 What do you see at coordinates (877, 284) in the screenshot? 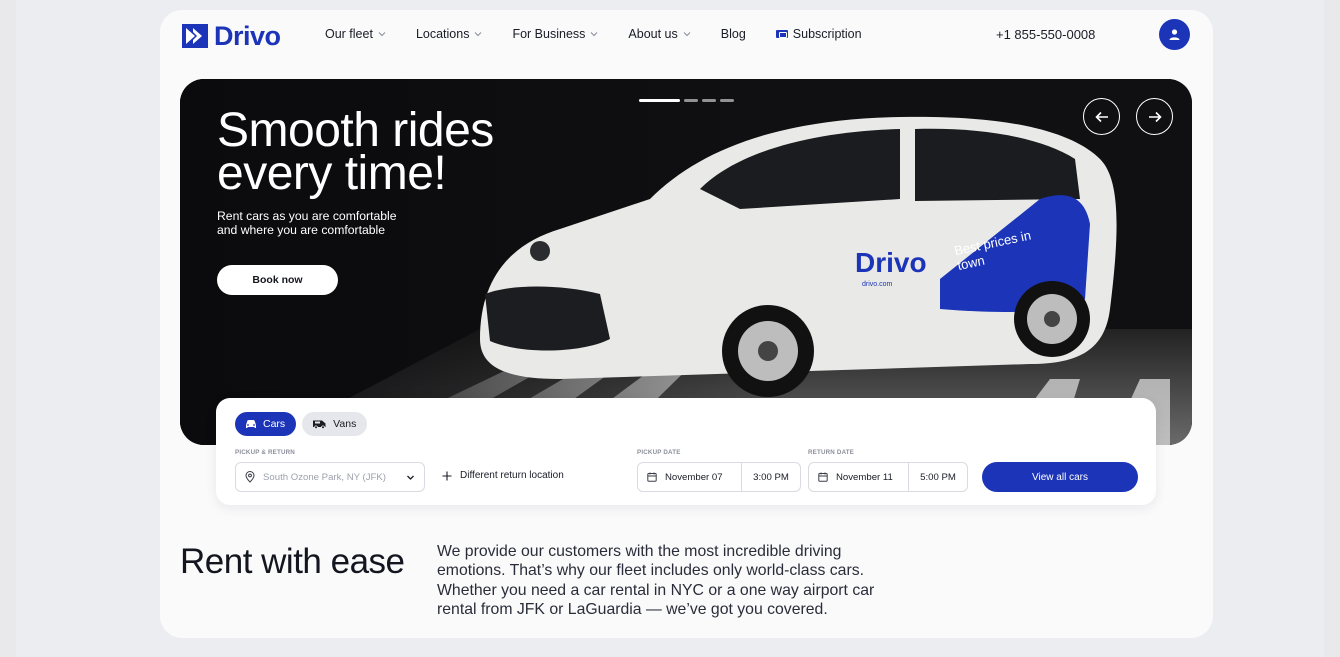
I see `car-decal-url: drivo.com` at bounding box center [877, 284].